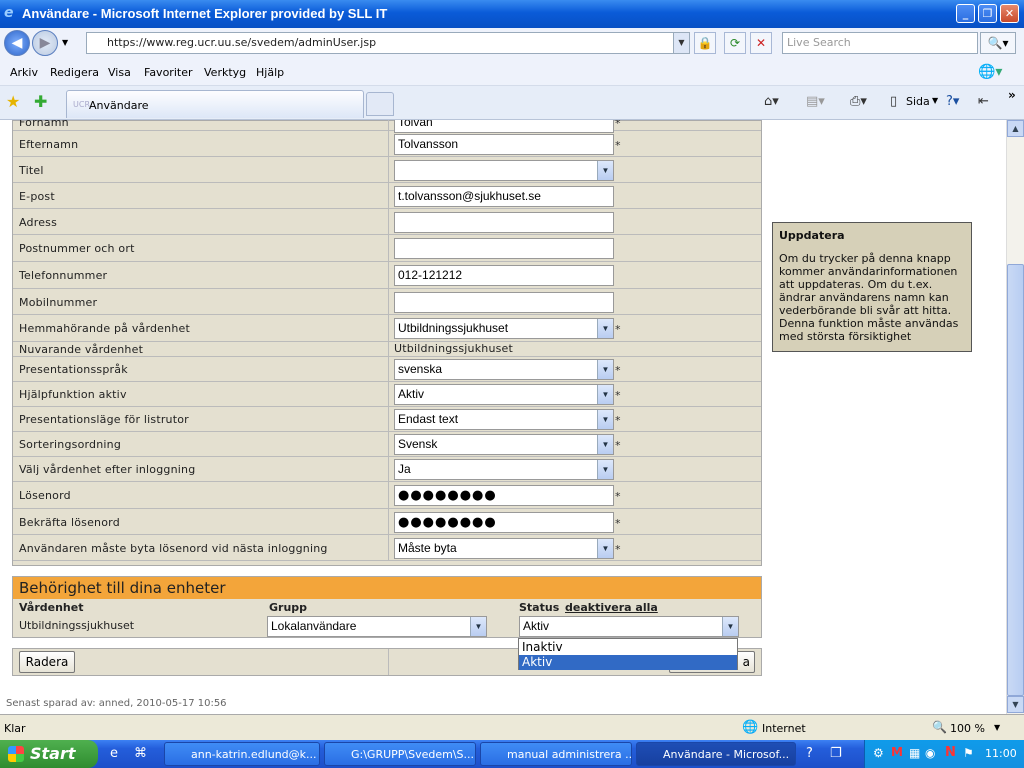 The height and width of the screenshot is (768, 1024). I want to click on deactivate-all-link: deaktivera alla, so click(611, 607).